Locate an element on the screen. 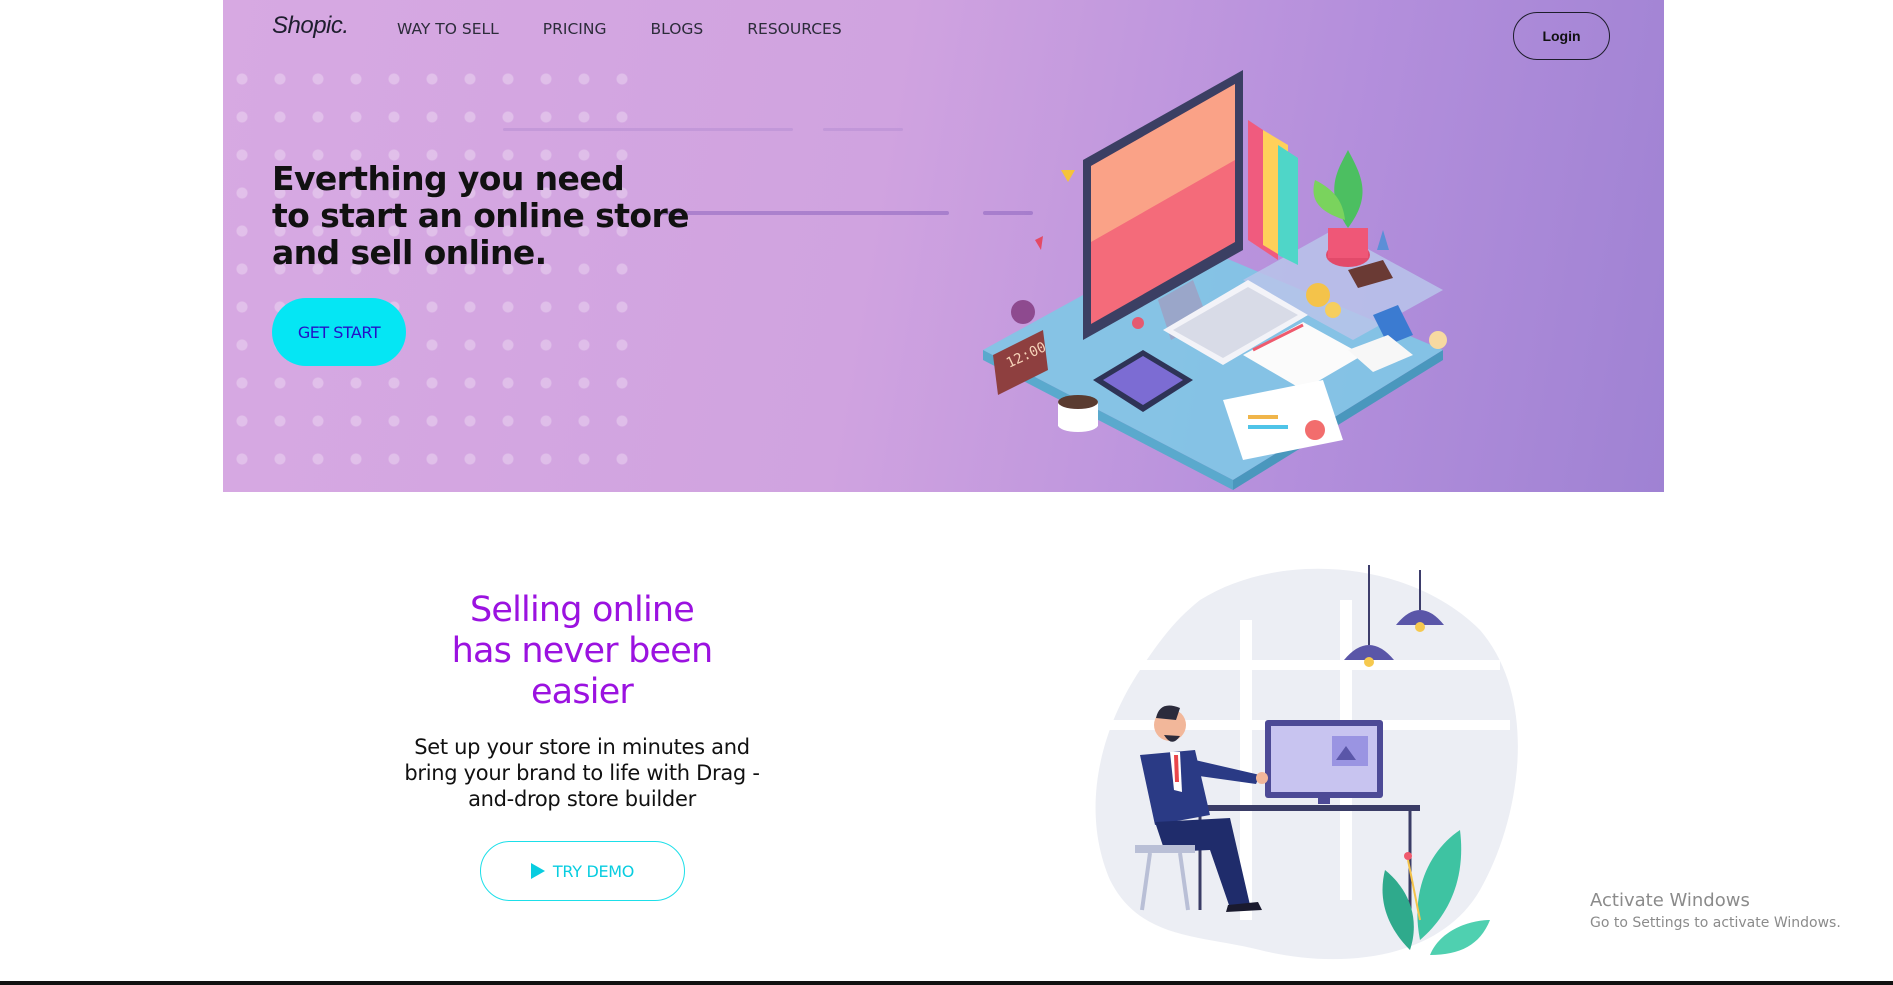 Image resolution: width=1893 pixels, height=985 pixels. nav-pricing: PRICING is located at coordinates (575, 29).